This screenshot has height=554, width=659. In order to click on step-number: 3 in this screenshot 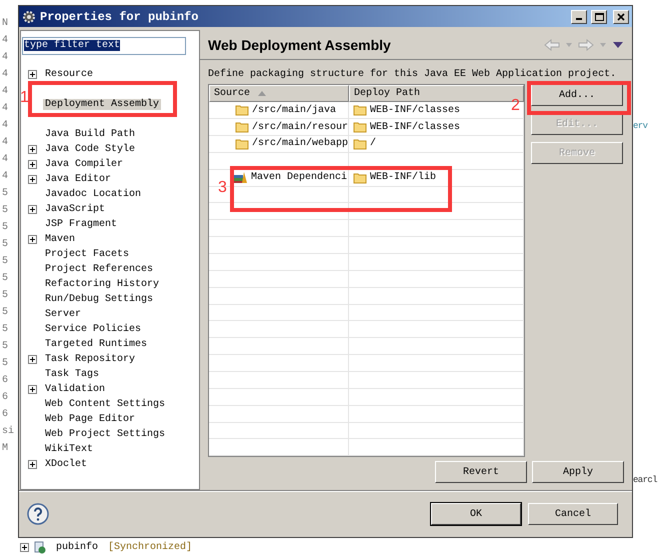, I will do `click(222, 188)`.